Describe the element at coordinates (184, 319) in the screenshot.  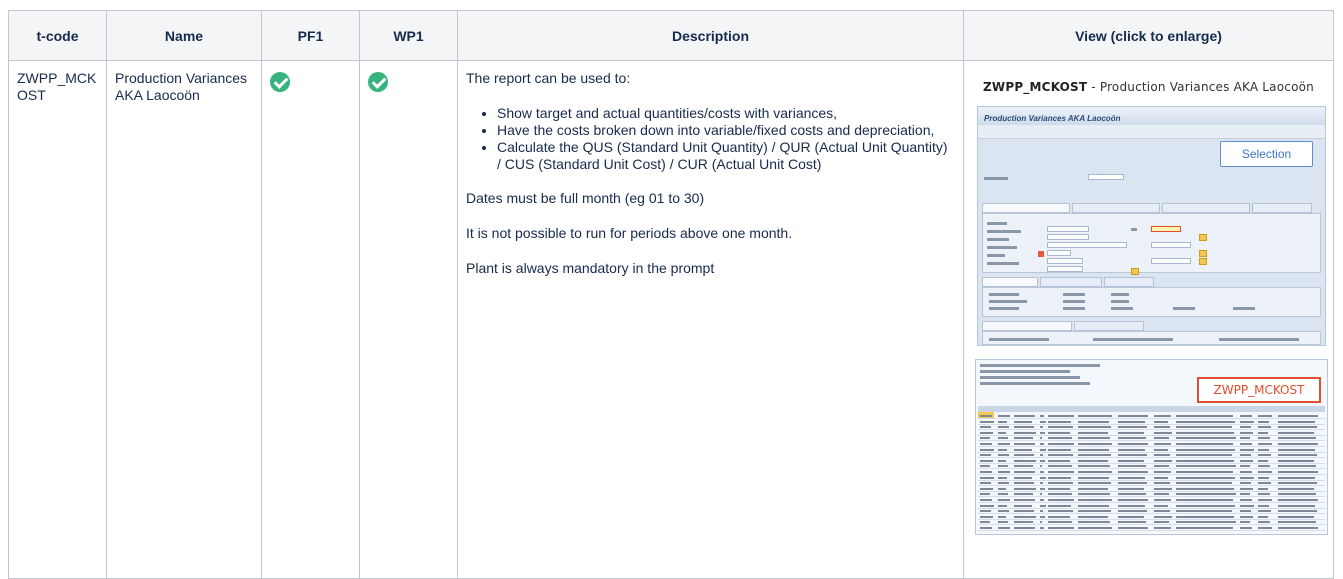
I see `name-cell: Production Variances AKA Laocoön` at that location.